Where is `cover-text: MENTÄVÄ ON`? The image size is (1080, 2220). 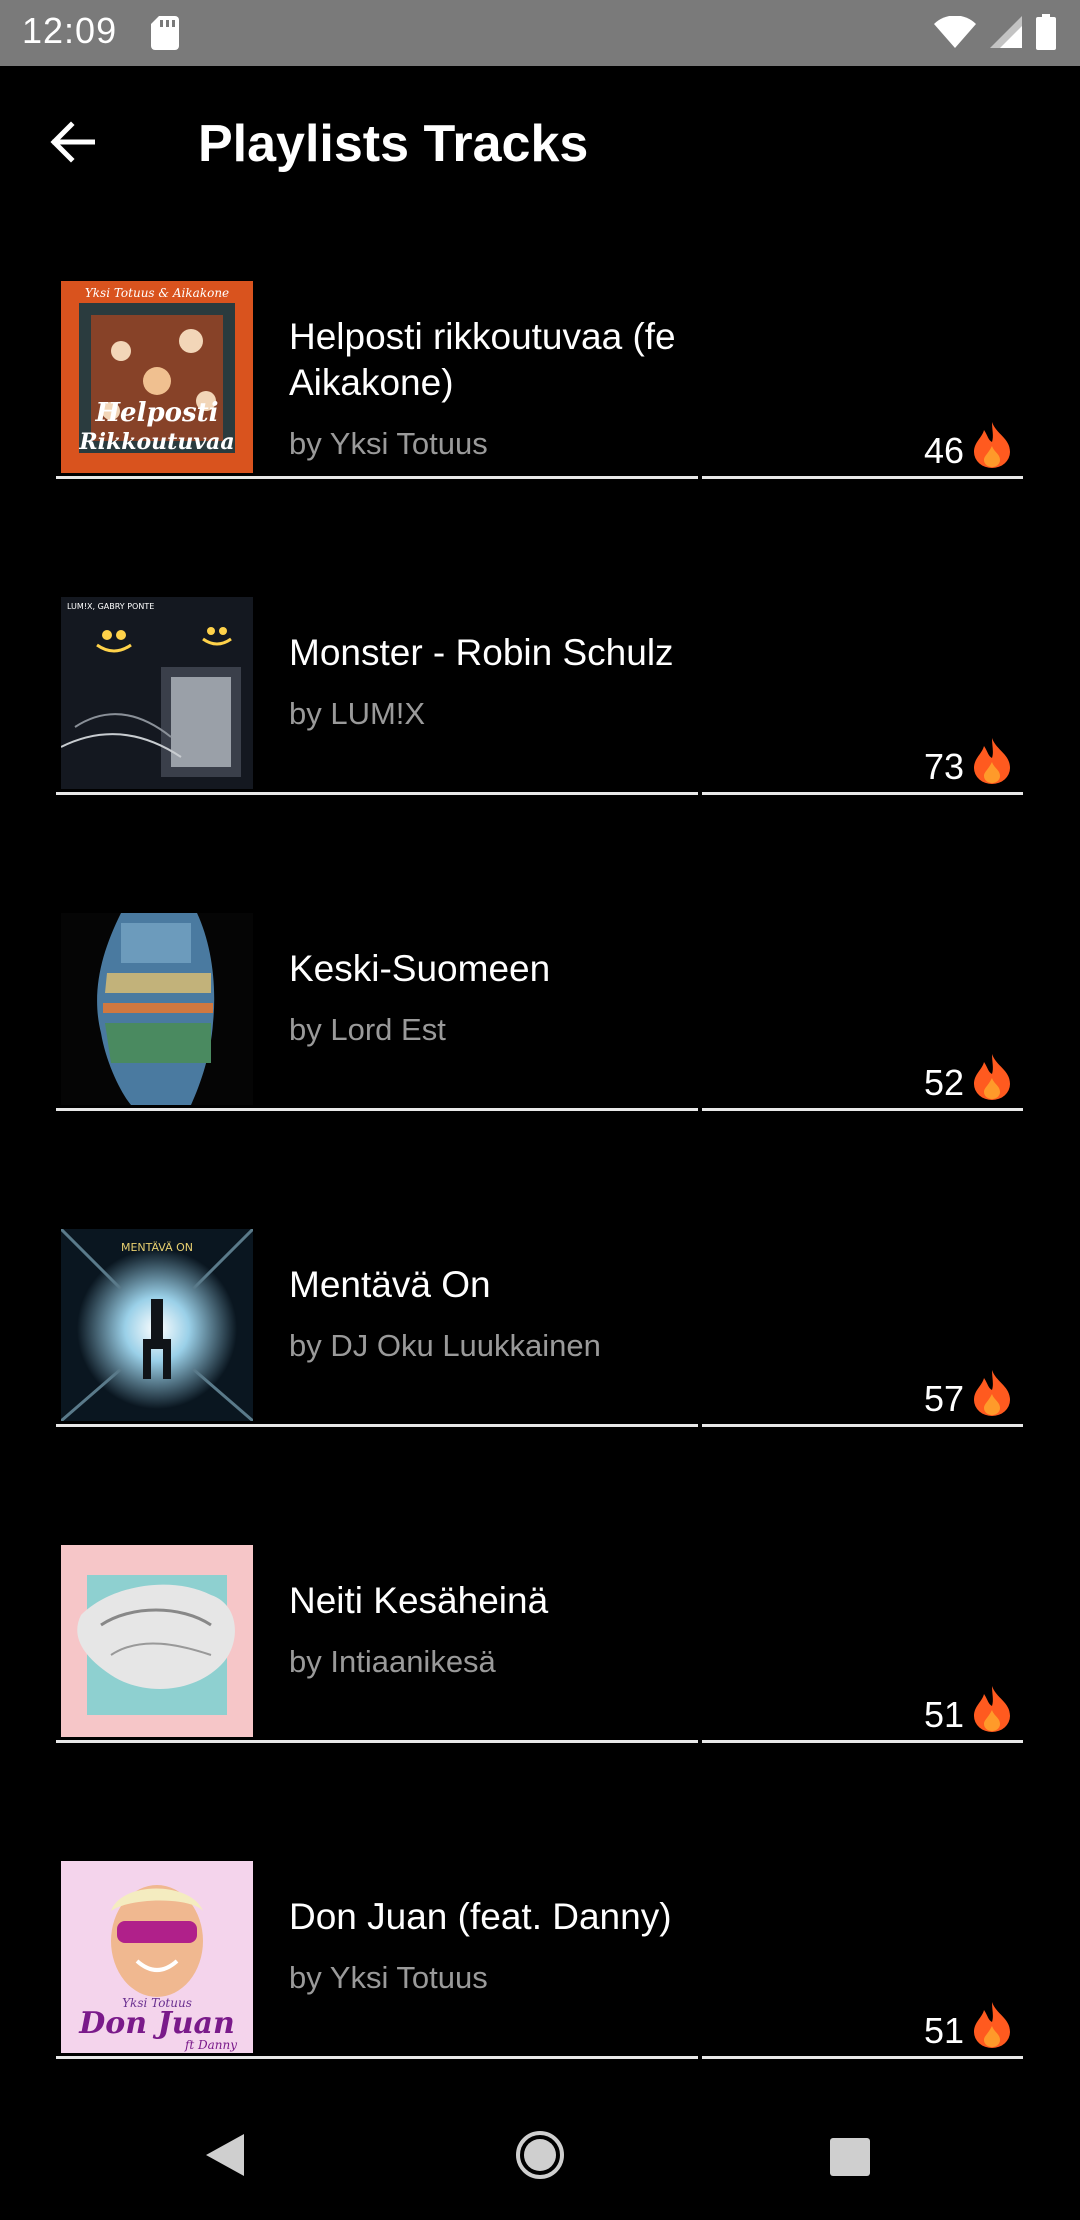 cover-text: MENTÄVÄ ON is located at coordinates (157, 1247).